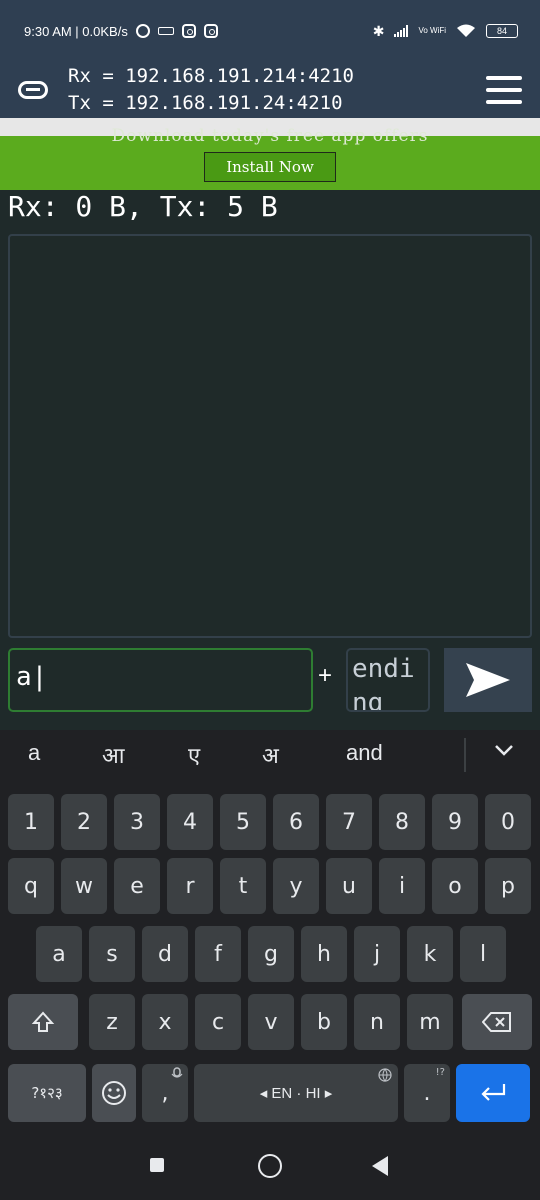 This screenshot has height=1200, width=540. Describe the element at coordinates (34, 753) in the screenshot. I see `suggestion-1: a` at that location.